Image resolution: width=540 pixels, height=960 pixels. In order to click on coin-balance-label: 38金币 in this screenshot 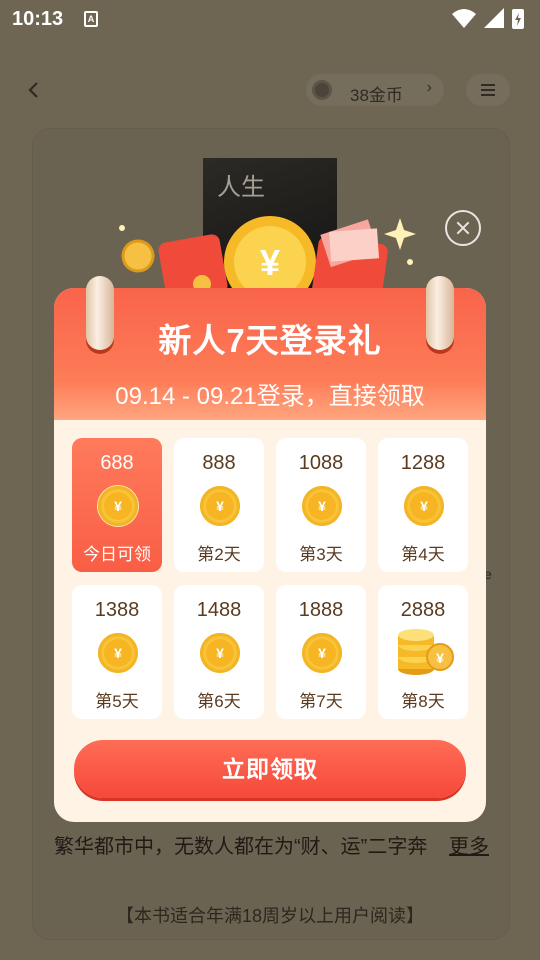, I will do `click(376, 95)`.